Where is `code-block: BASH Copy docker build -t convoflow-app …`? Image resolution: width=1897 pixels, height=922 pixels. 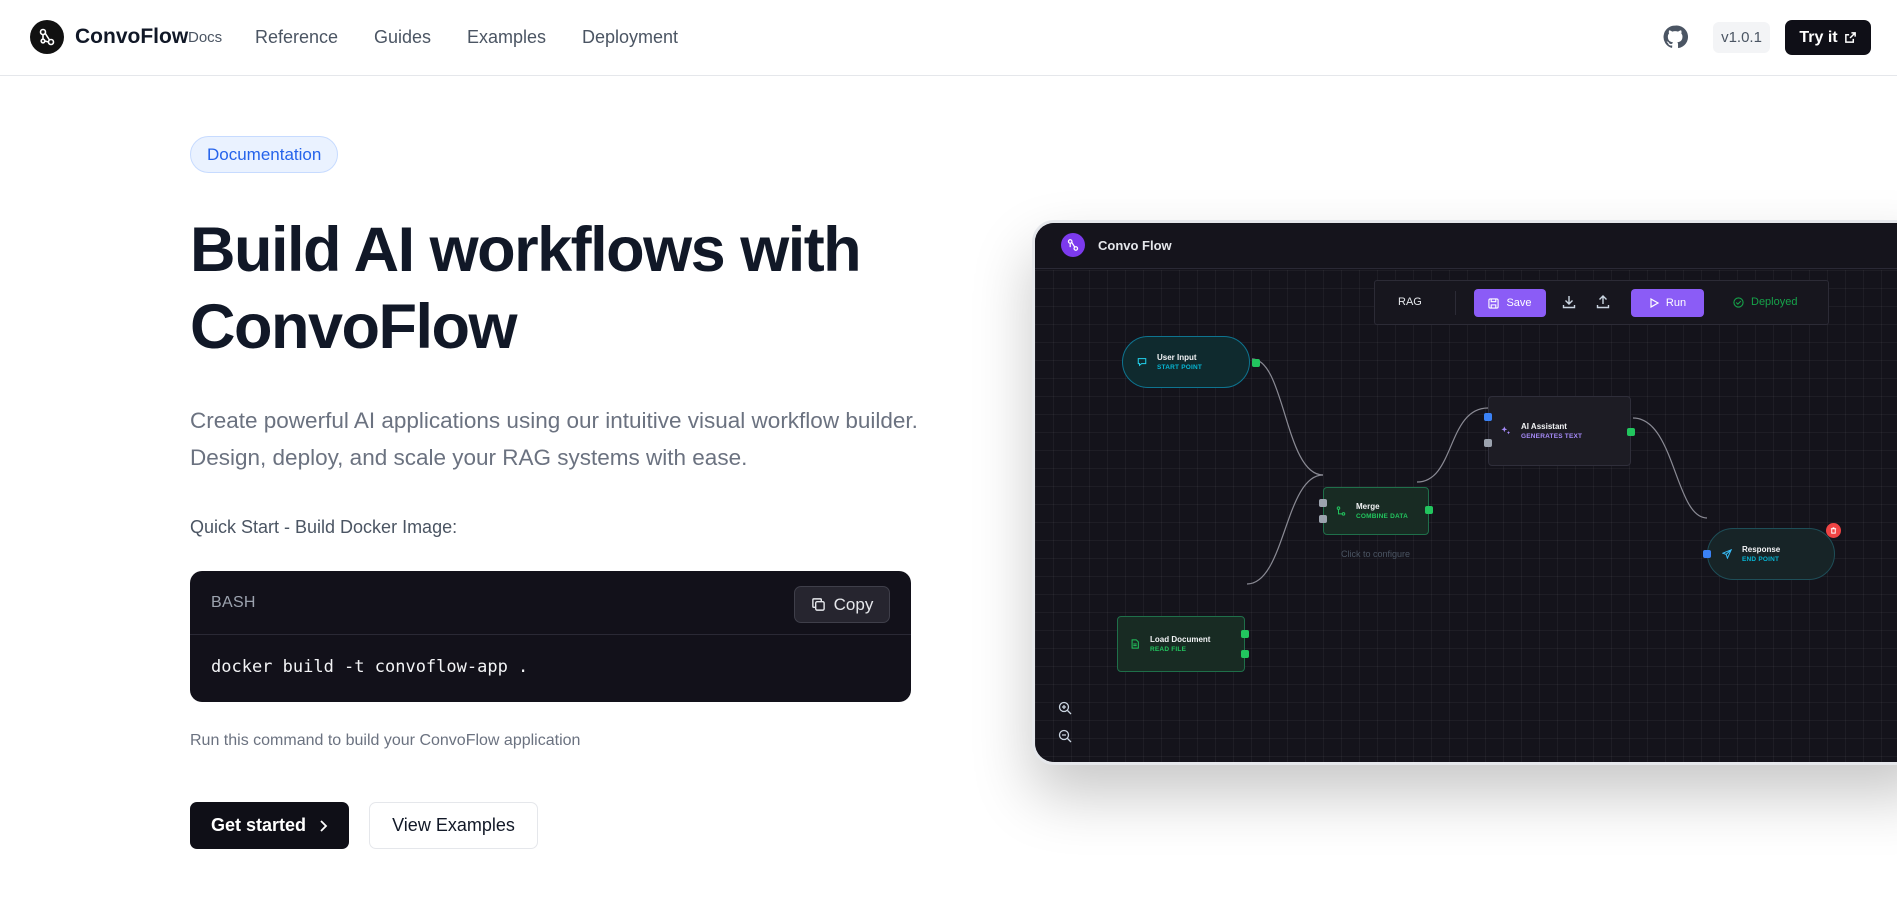
code-block: BASH Copy docker build -t convoflow-app … is located at coordinates (550, 636).